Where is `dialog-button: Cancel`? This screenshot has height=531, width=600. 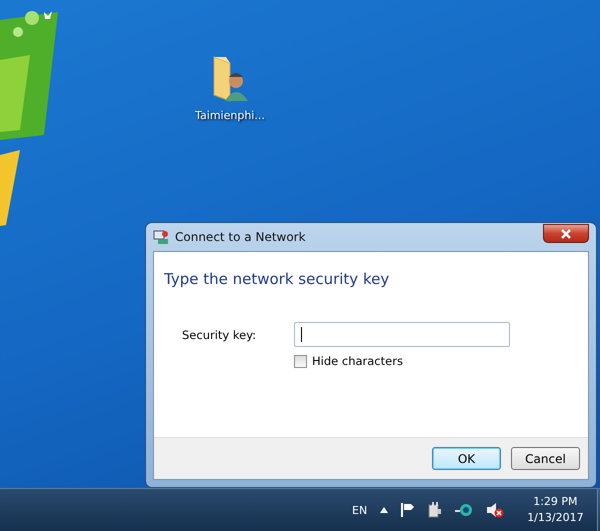
dialog-button: Cancel is located at coordinates (545, 458).